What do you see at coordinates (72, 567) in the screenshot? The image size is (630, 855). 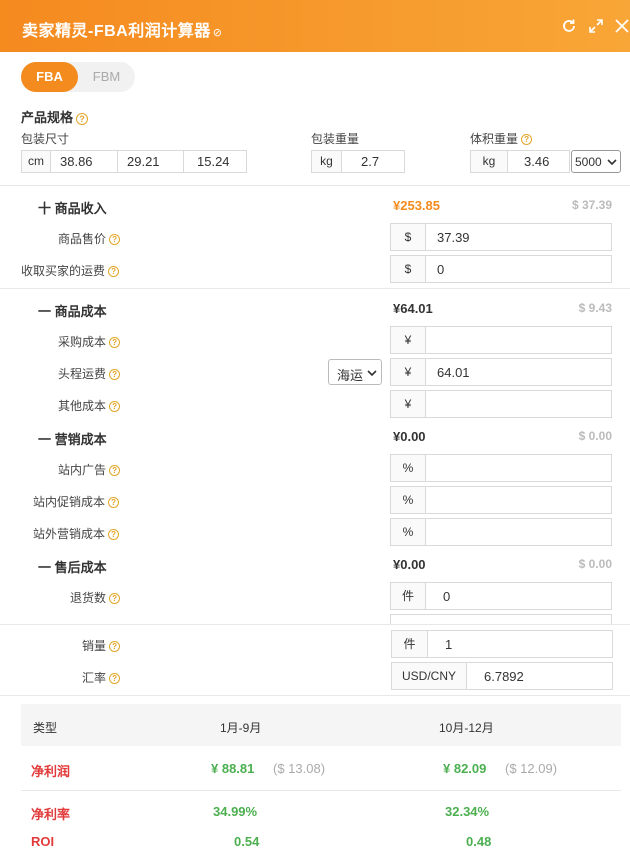 I see `after-sale-title: 一 售后成本` at bounding box center [72, 567].